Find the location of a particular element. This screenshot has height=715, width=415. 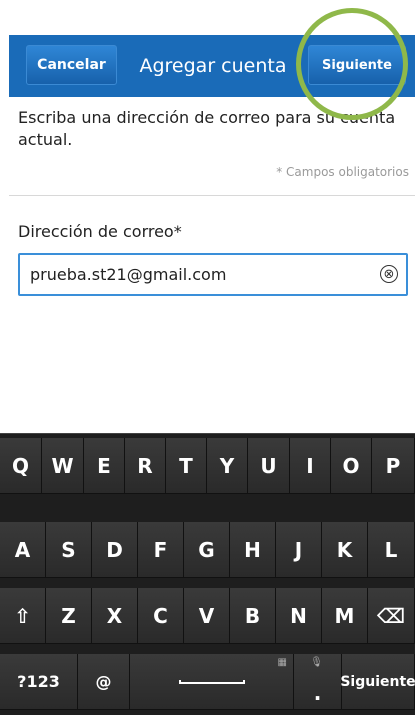

at-key: @ is located at coordinates (104, 682).